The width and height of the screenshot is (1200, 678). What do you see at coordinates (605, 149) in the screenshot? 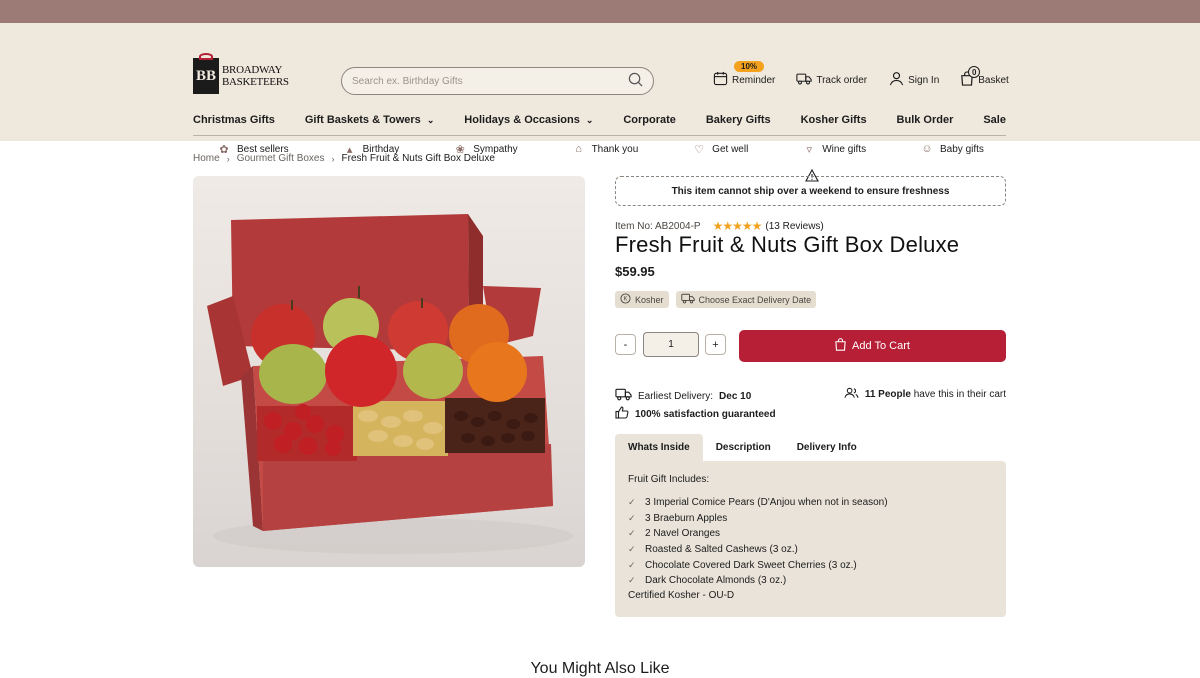
I see `subnav-thank-you: ⌂ Thank you` at bounding box center [605, 149].